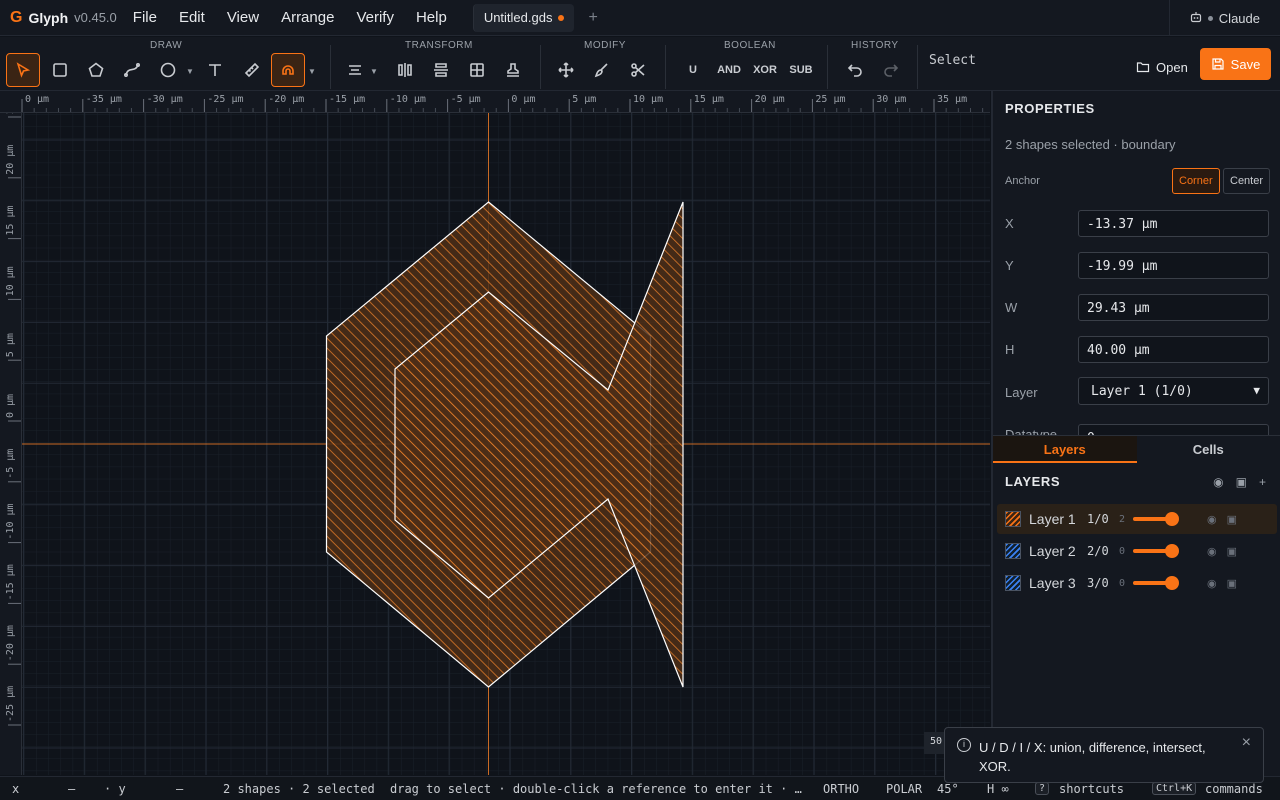  I want to click on layer-label: Layer, so click(1021, 392).